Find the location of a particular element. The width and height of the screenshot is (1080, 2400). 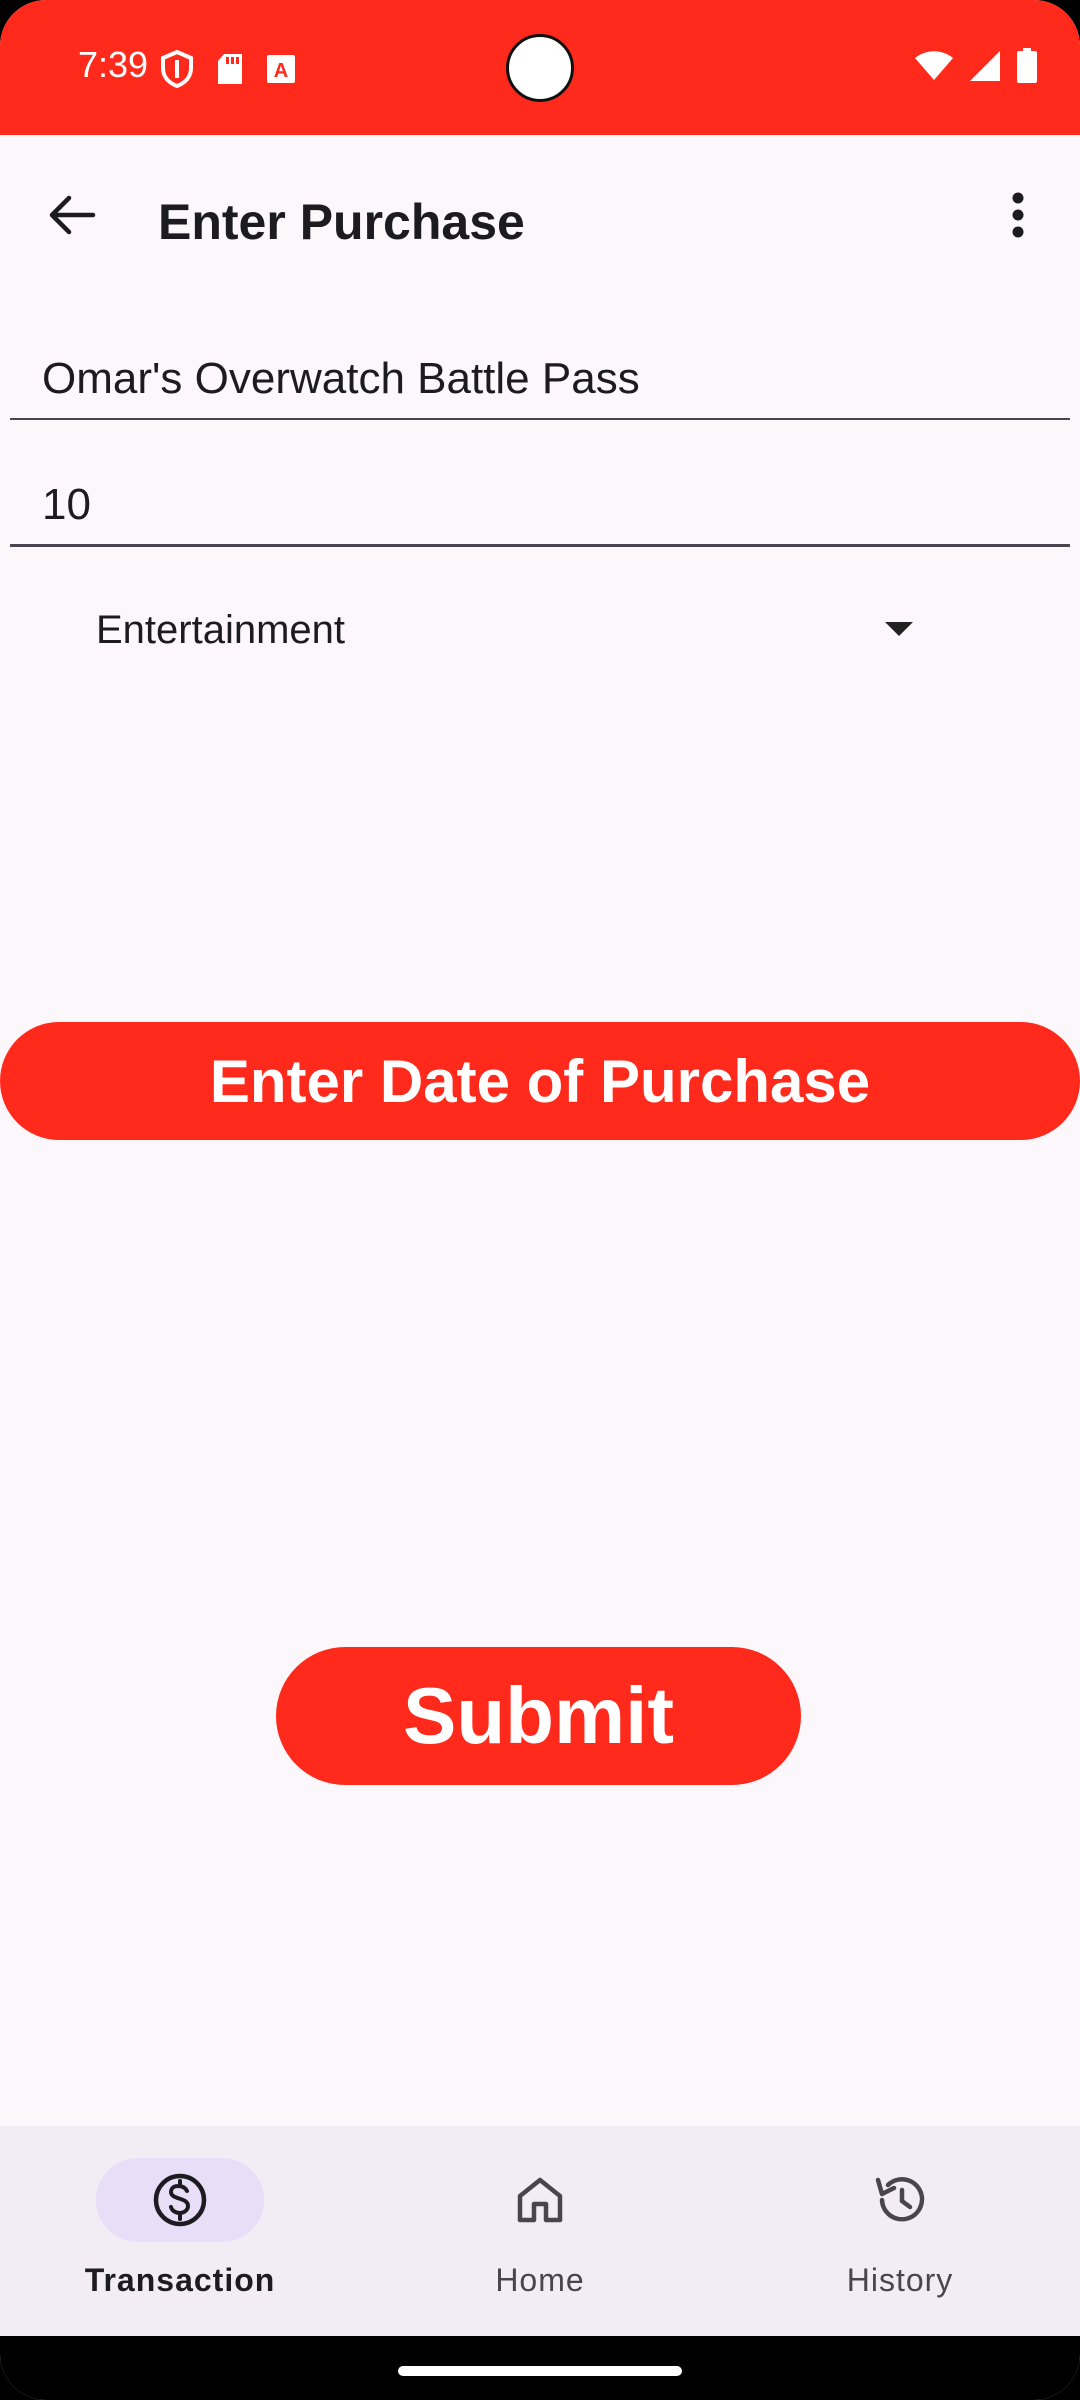

nav-label-history: History is located at coordinates (900, 2280).